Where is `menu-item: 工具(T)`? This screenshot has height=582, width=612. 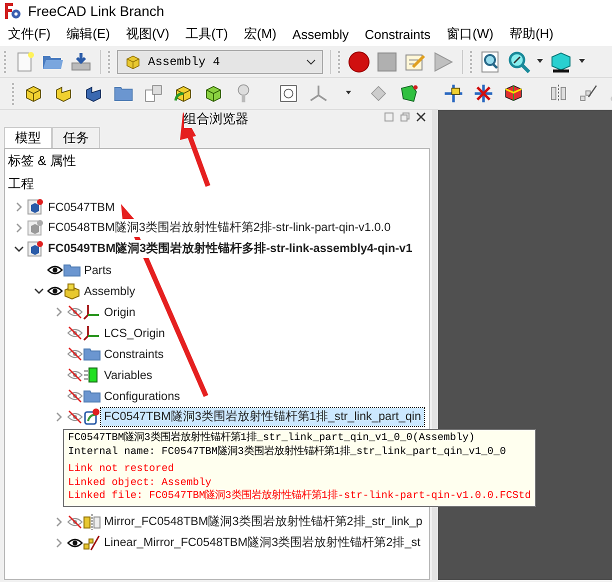
menu-item: 工具(T) is located at coordinates (206, 34).